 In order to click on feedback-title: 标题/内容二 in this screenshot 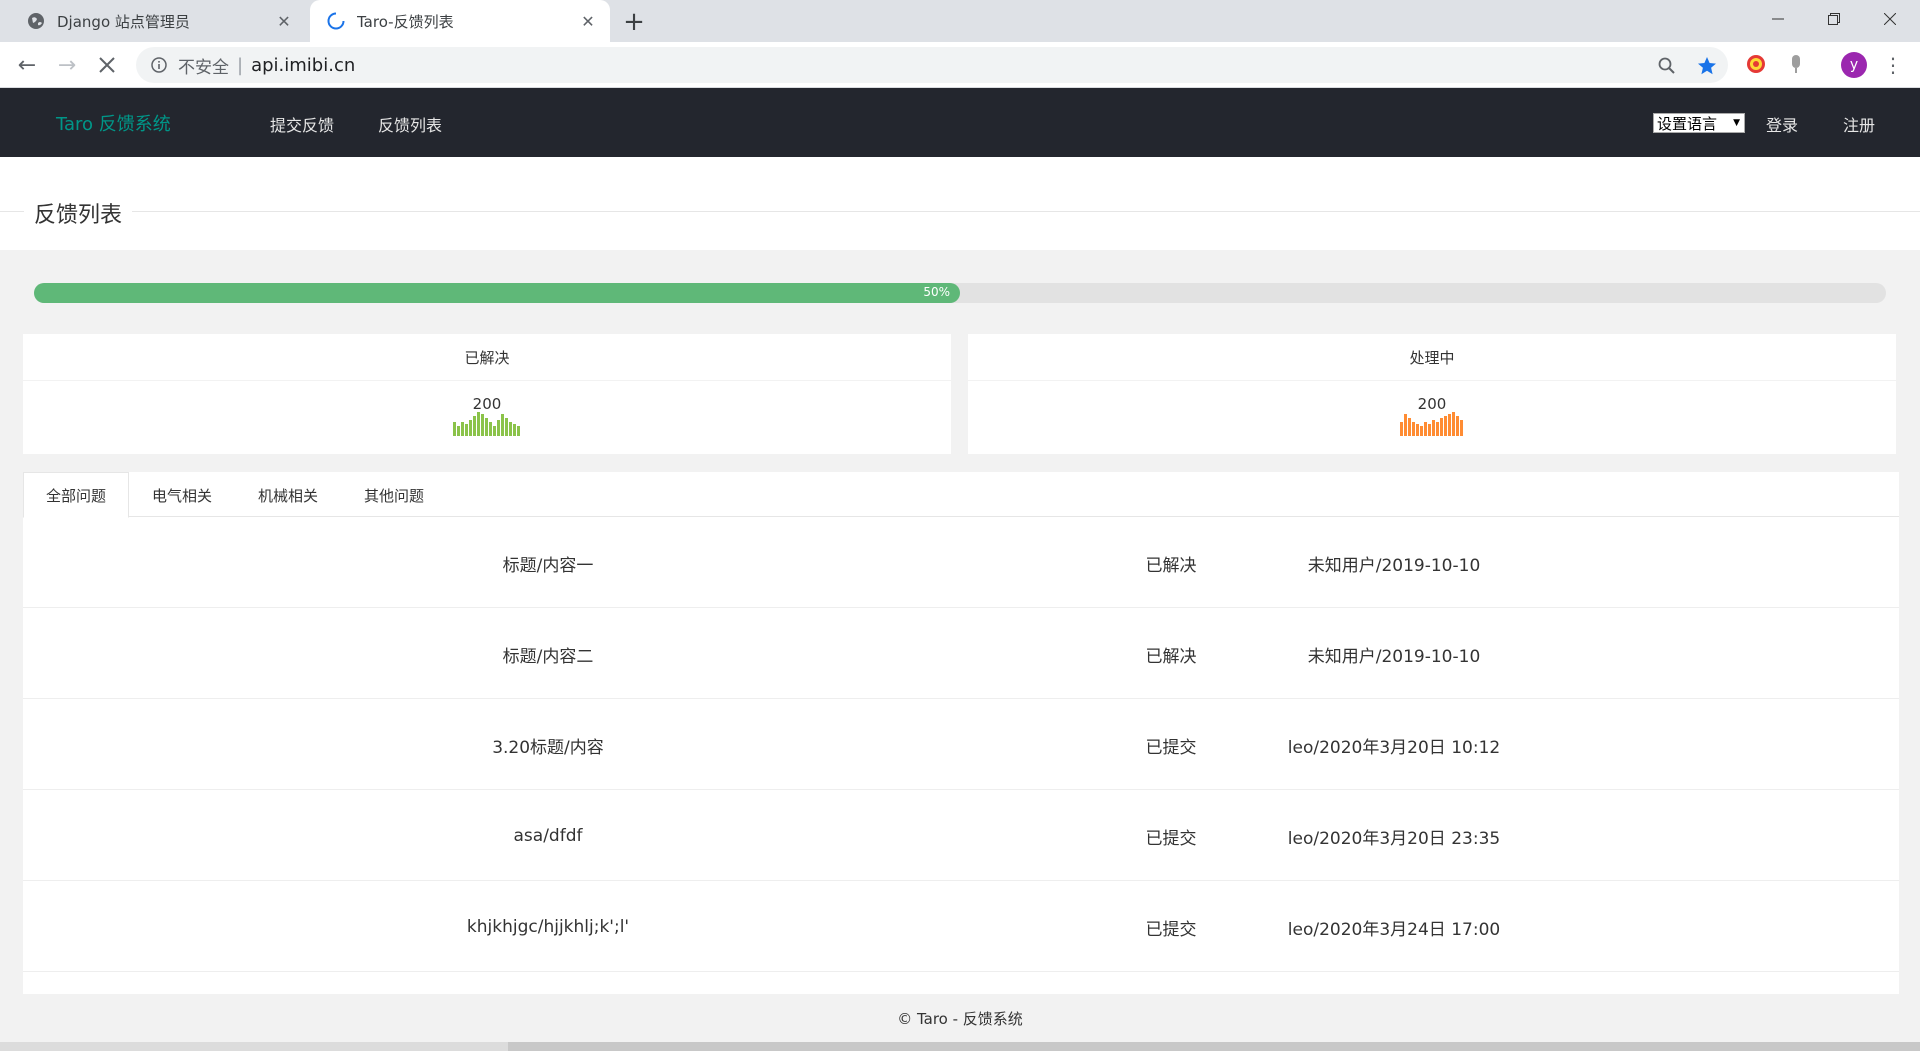, I will do `click(548, 654)`.